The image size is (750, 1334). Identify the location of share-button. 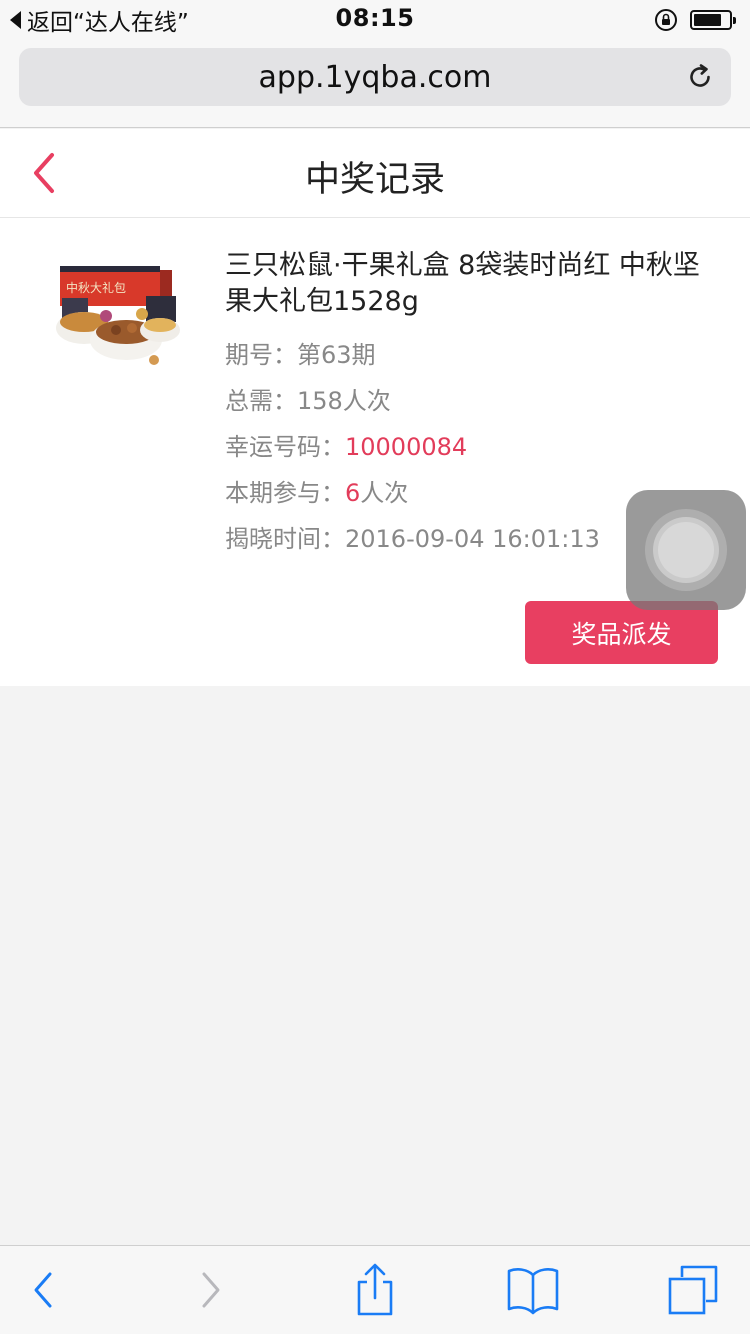
(375, 1290).